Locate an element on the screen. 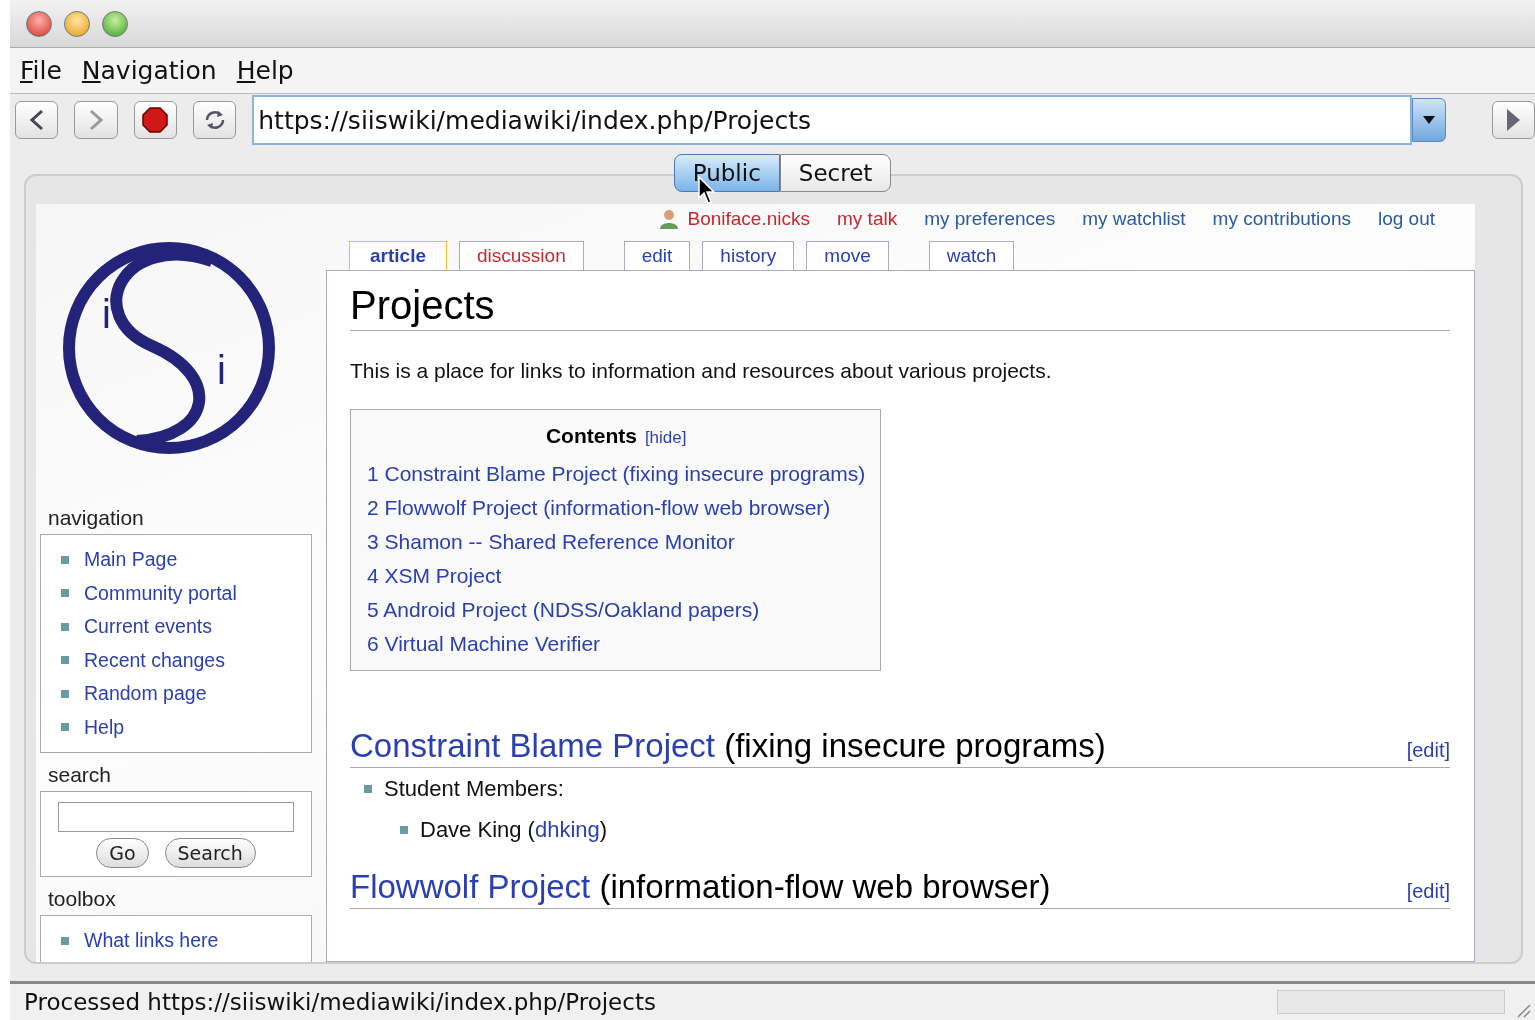 The width and height of the screenshot is (1535, 1020). page-tab: watch is located at coordinates (971, 255).